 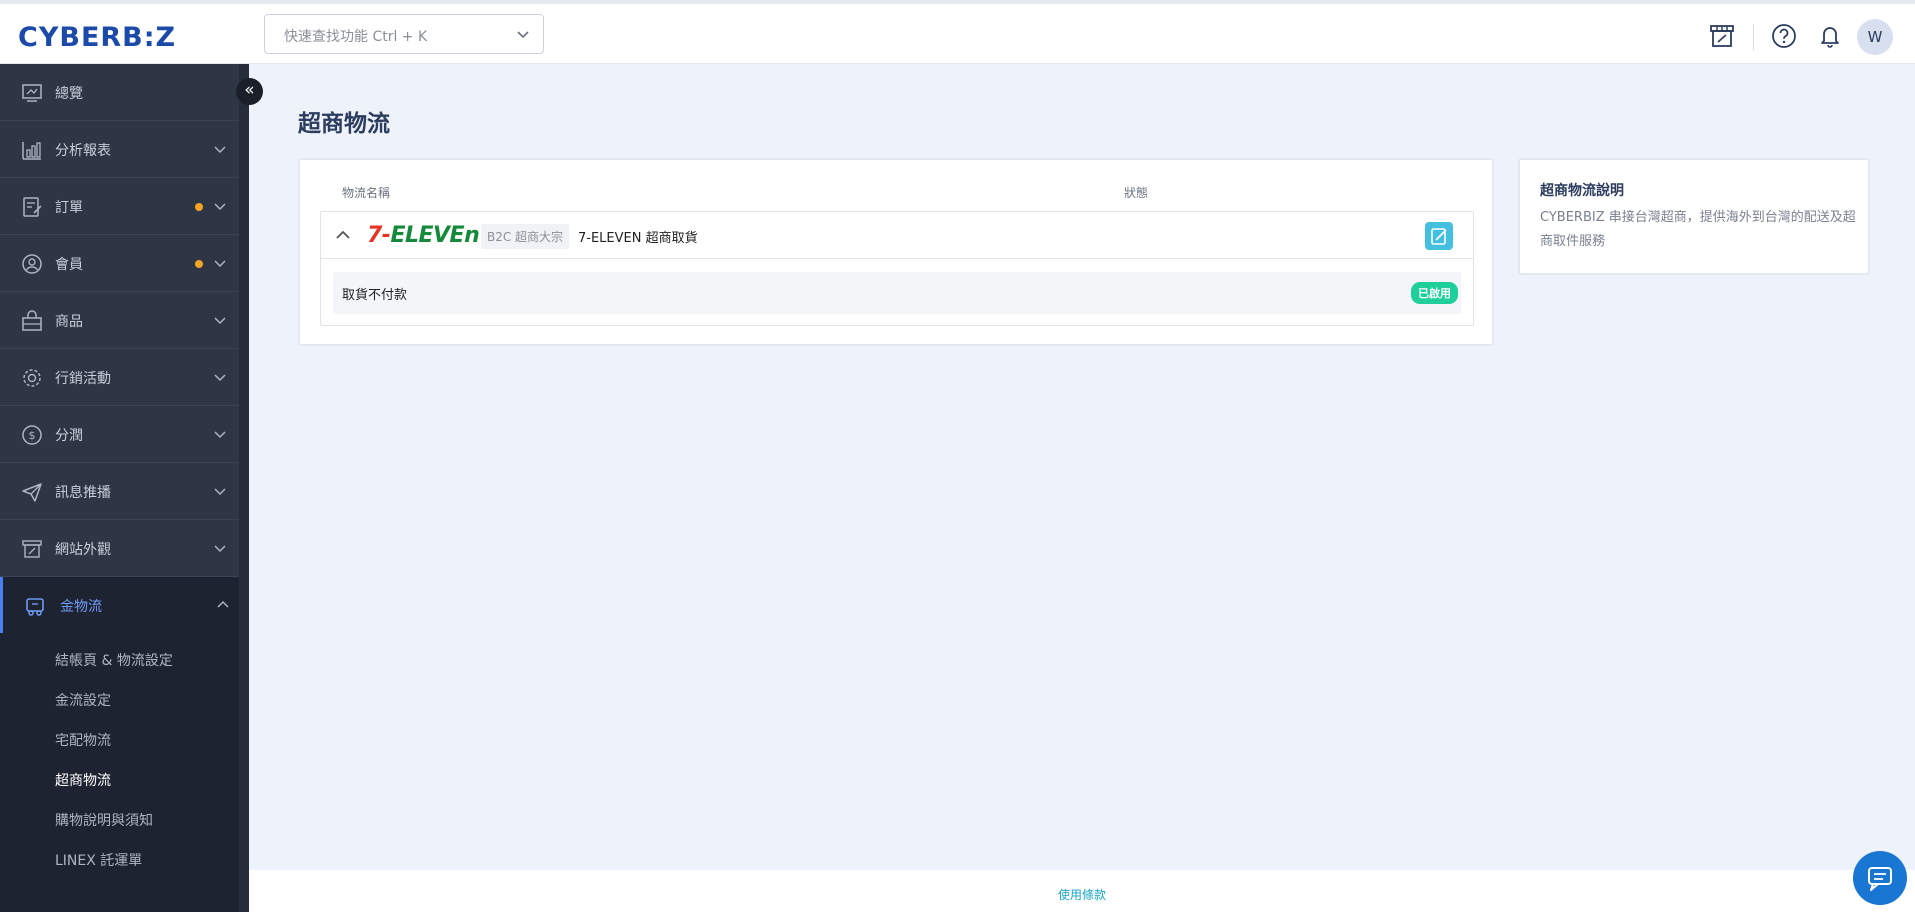 What do you see at coordinates (69, 94) in the screenshot?
I see `sidebar-item-label: 總覽` at bounding box center [69, 94].